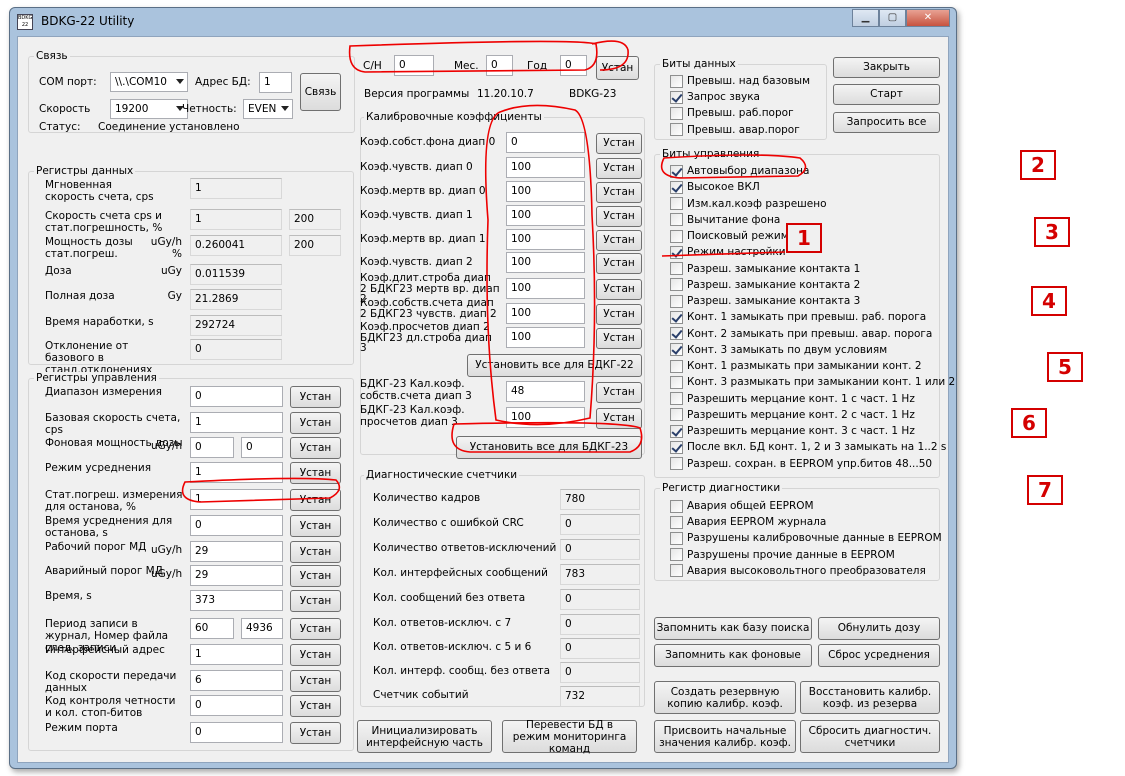  I want to click on backup-calib-button: Создать резервную копию калибр. коэф., so click(725, 697).